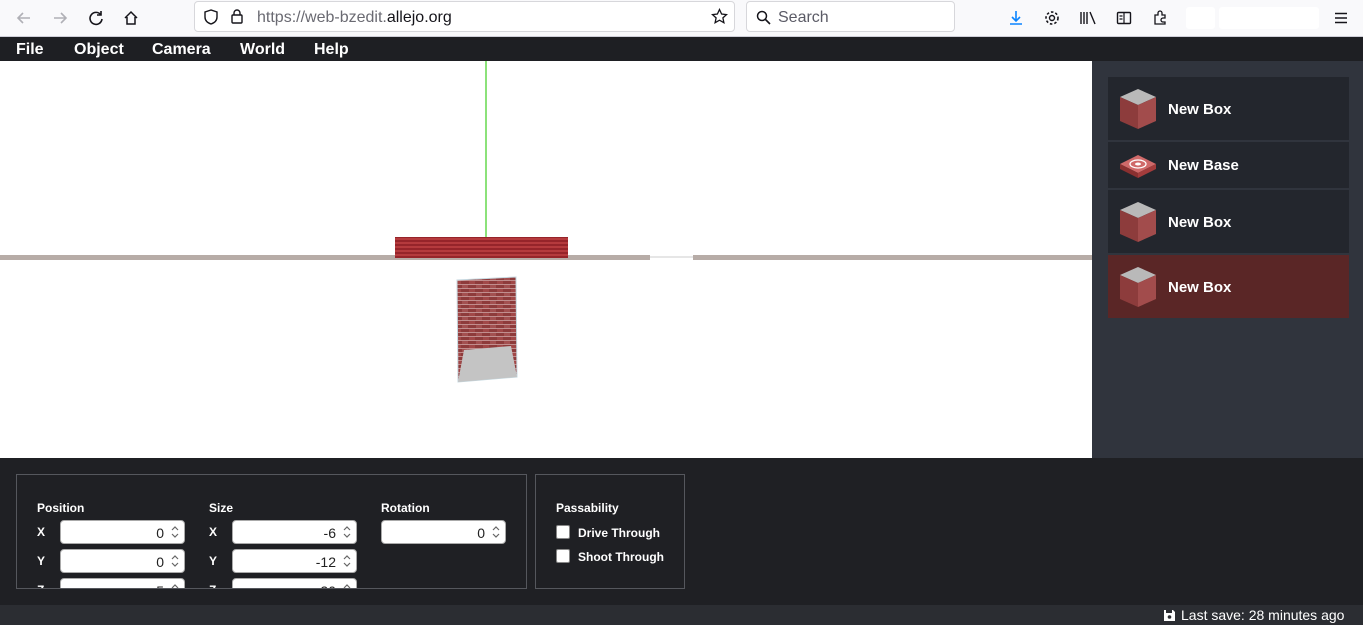  What do you see at coordinates (1124, 18) in the screenshot?
I see `reader-view-icon` at bounding box center [1124, 18].